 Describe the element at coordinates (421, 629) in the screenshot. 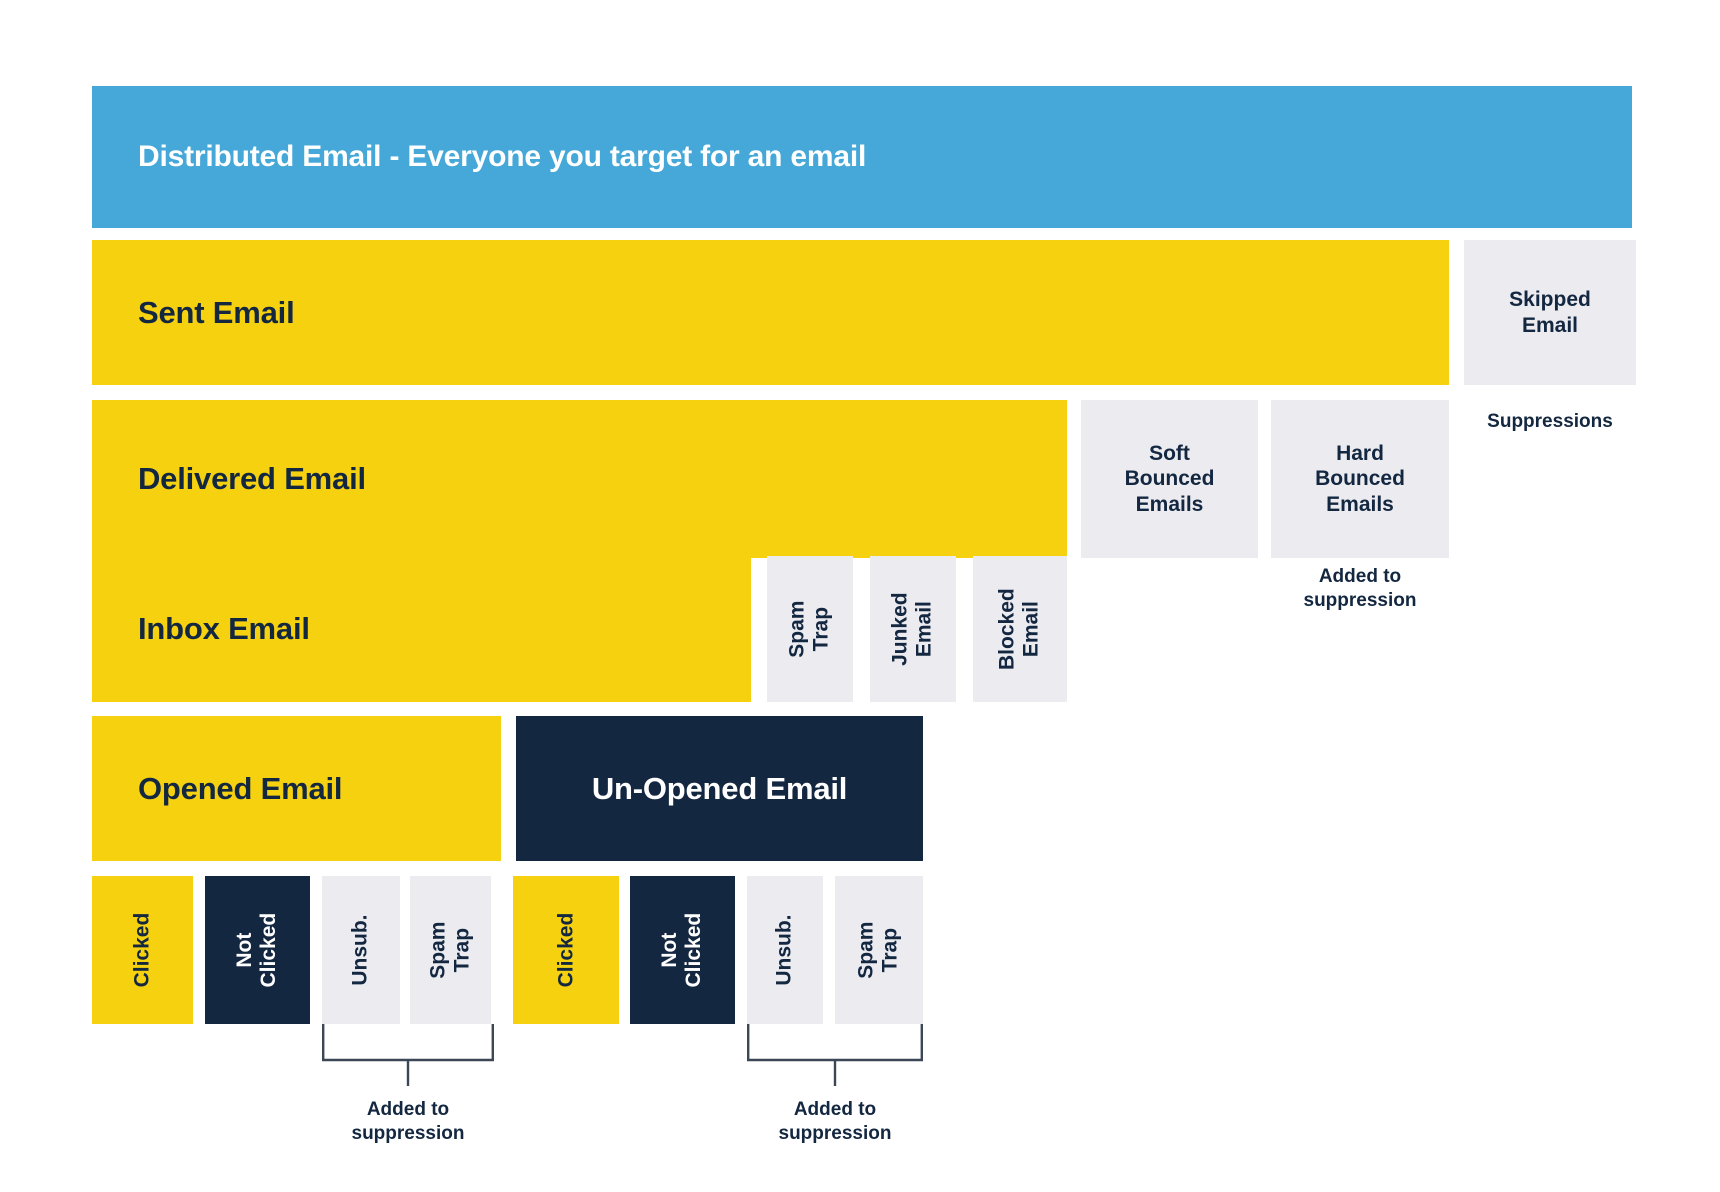

I see `inbox-email-bar: Inbox Email` at that location.